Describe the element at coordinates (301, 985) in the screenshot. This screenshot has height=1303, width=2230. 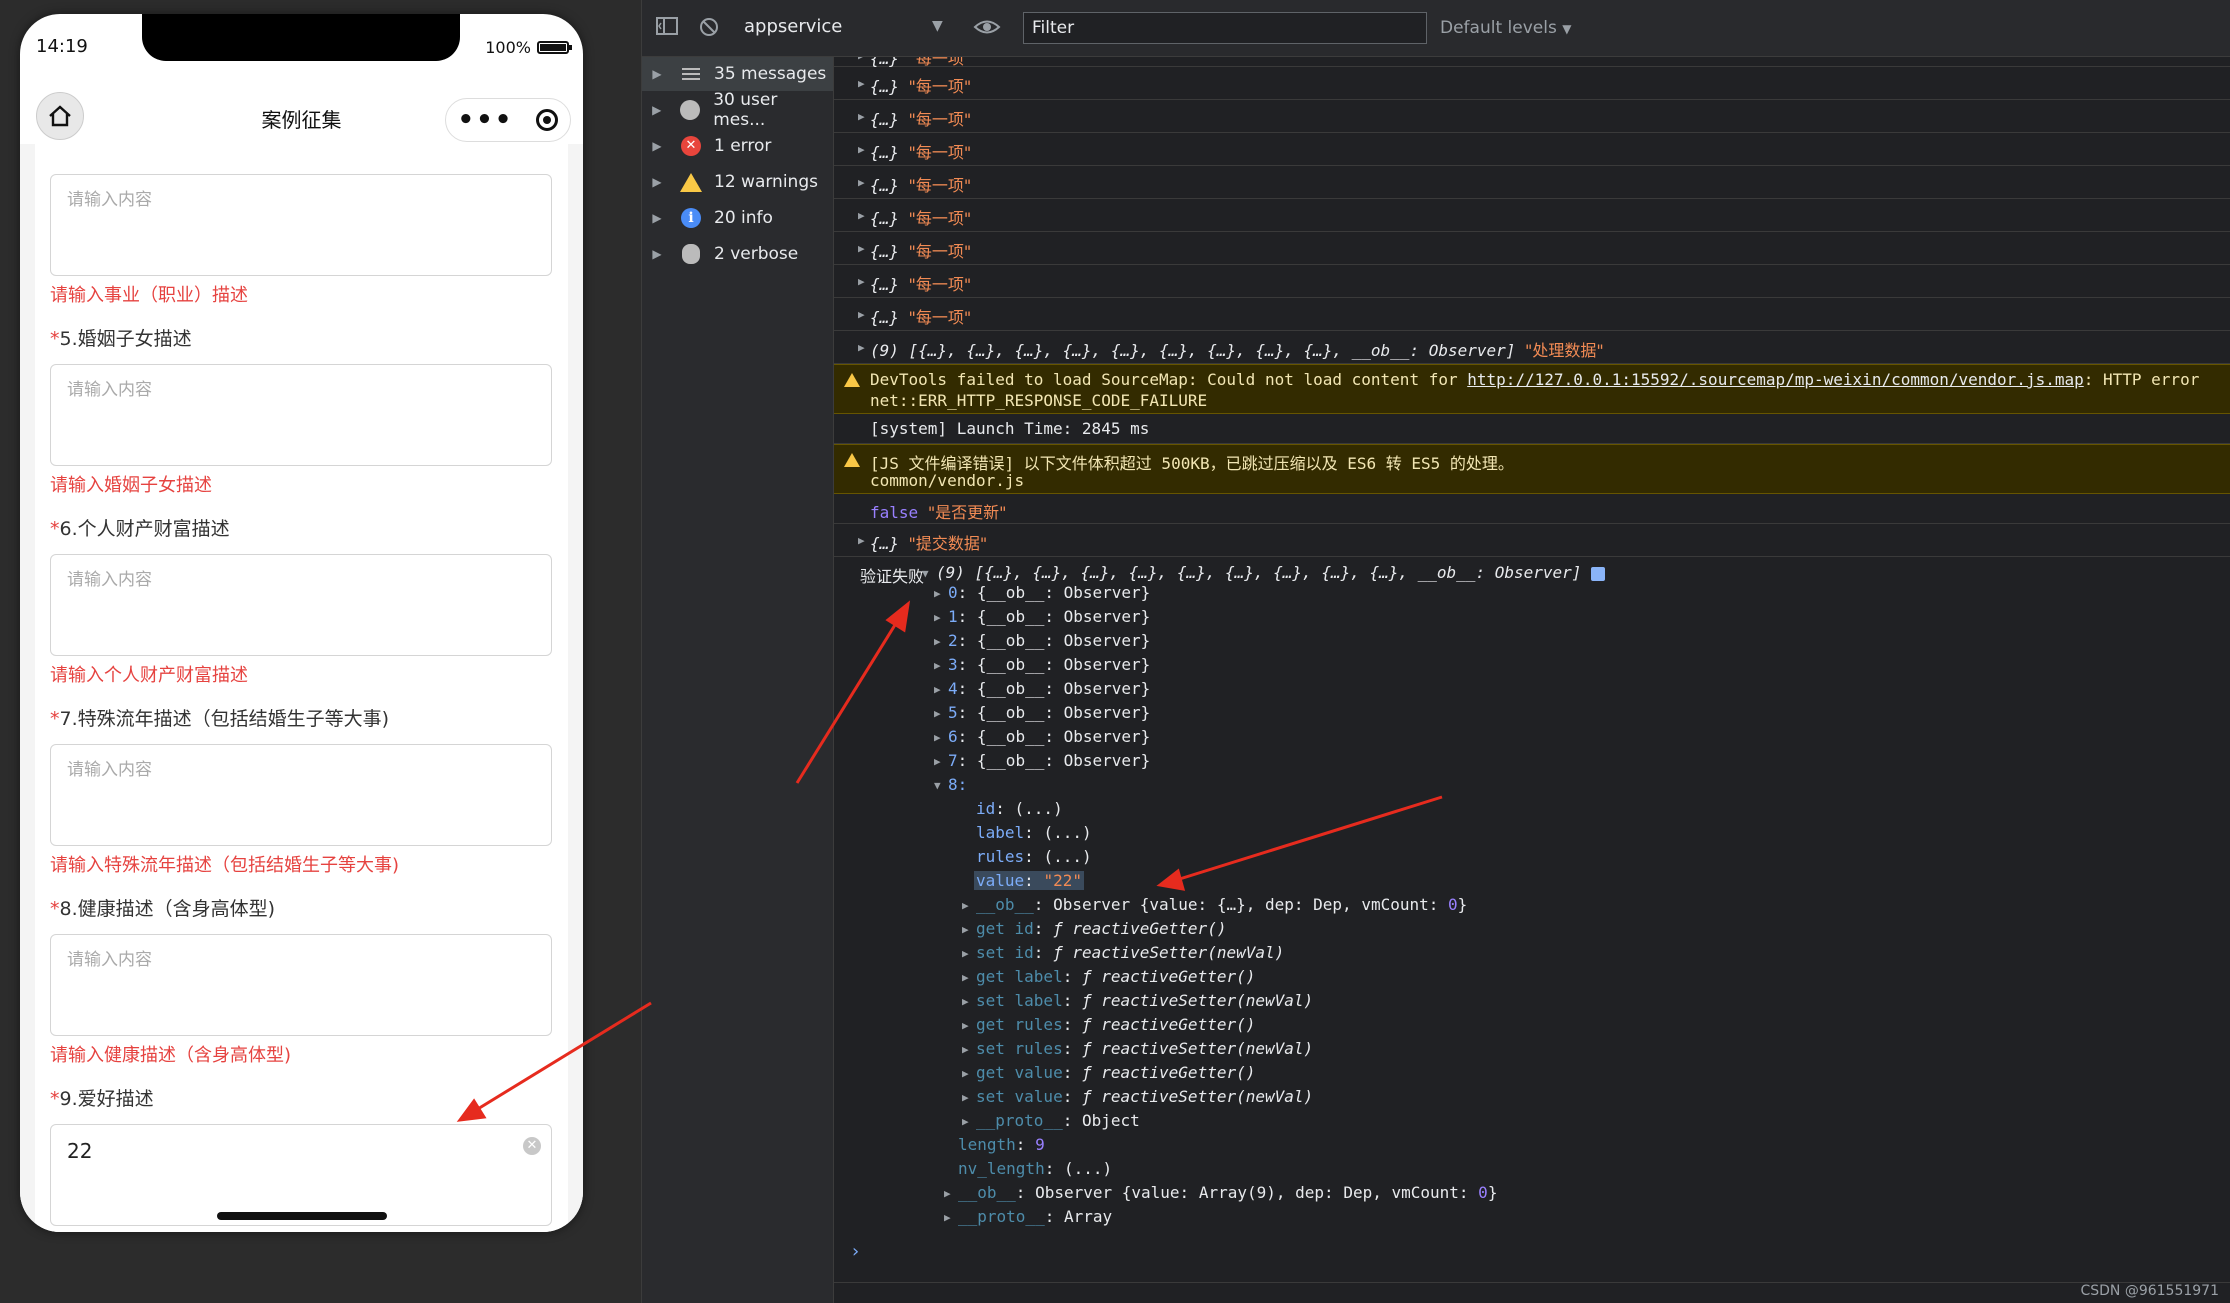
I see `health-textarea: 请输入内容` at that location.